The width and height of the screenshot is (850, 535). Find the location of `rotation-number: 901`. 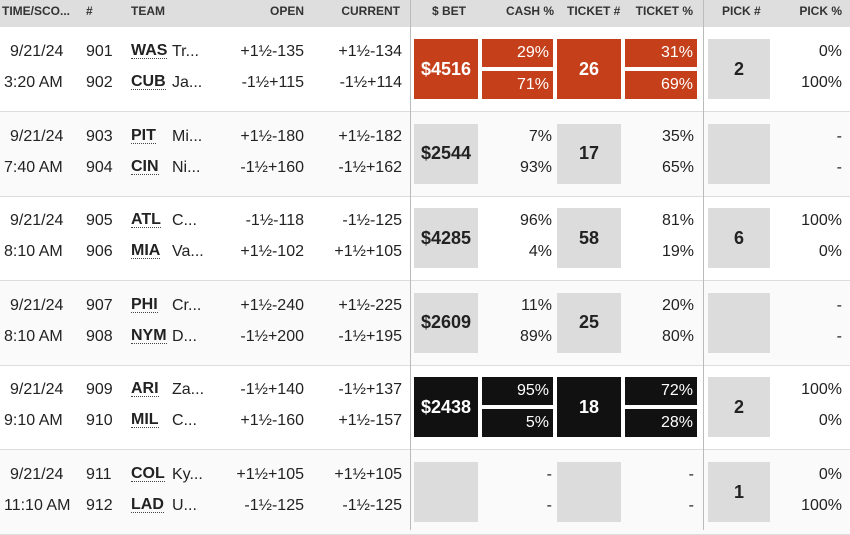

rotation-number: 901 is located at coordinates (99, 51).